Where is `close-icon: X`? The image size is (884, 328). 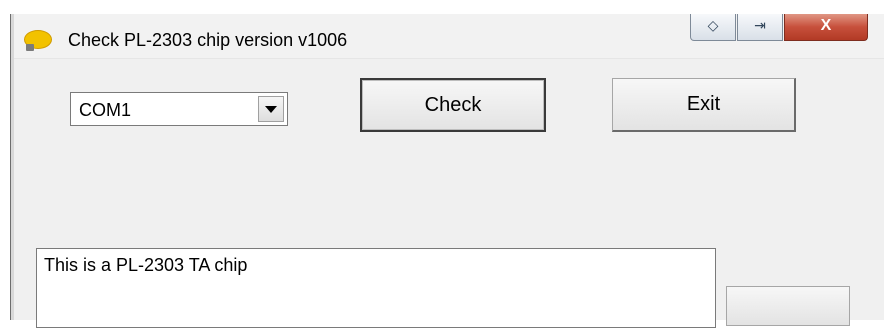 close-icon: X is located at coordinates (826, 27).